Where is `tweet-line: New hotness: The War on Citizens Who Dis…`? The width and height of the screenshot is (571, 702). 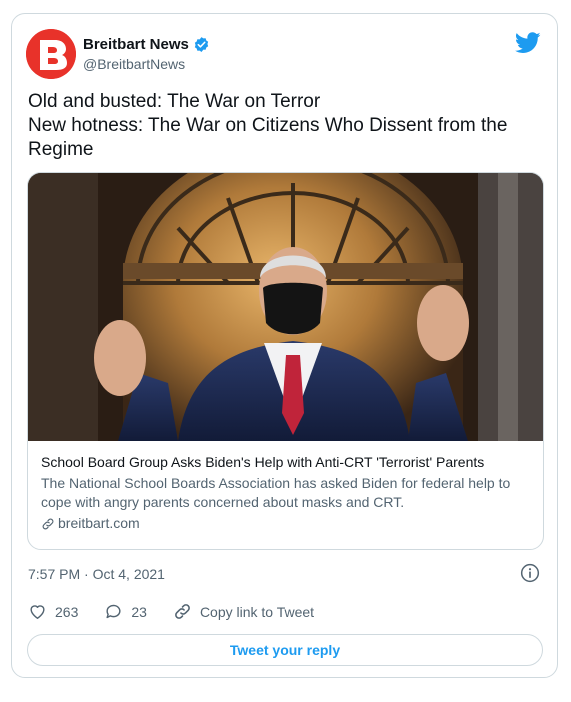 tweet-line: New hotness: The War on Citizens Who Dis… is located at coordinates (268, 125).